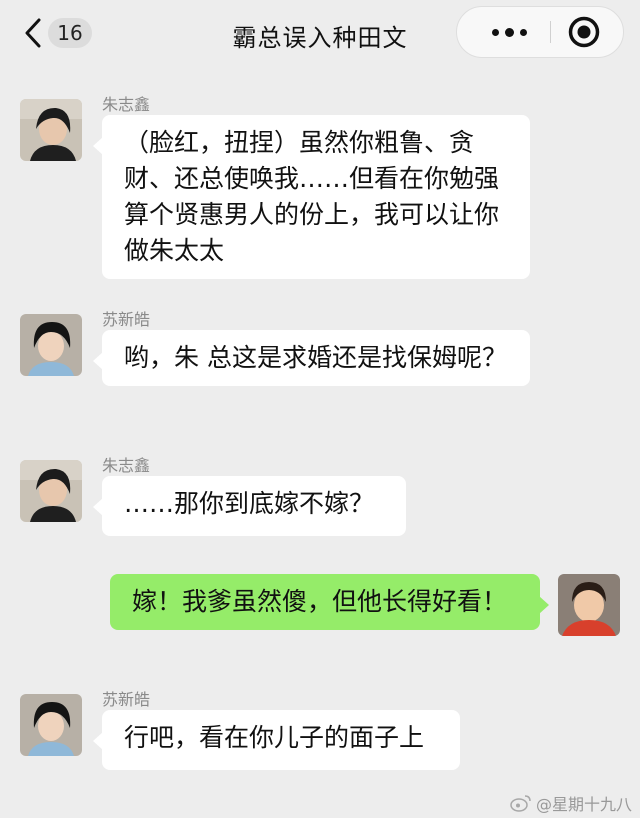  I want to click on mini-program-capsule, so click(540, 32).